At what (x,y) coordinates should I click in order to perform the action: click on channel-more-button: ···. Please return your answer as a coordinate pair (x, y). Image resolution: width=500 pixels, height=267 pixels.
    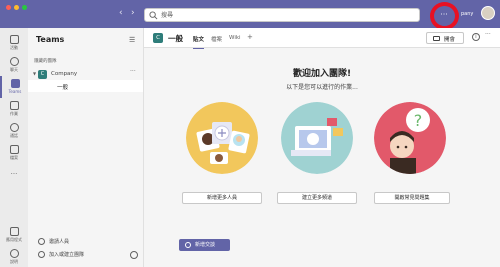
    Looking at the image, I should click on (488, 34).